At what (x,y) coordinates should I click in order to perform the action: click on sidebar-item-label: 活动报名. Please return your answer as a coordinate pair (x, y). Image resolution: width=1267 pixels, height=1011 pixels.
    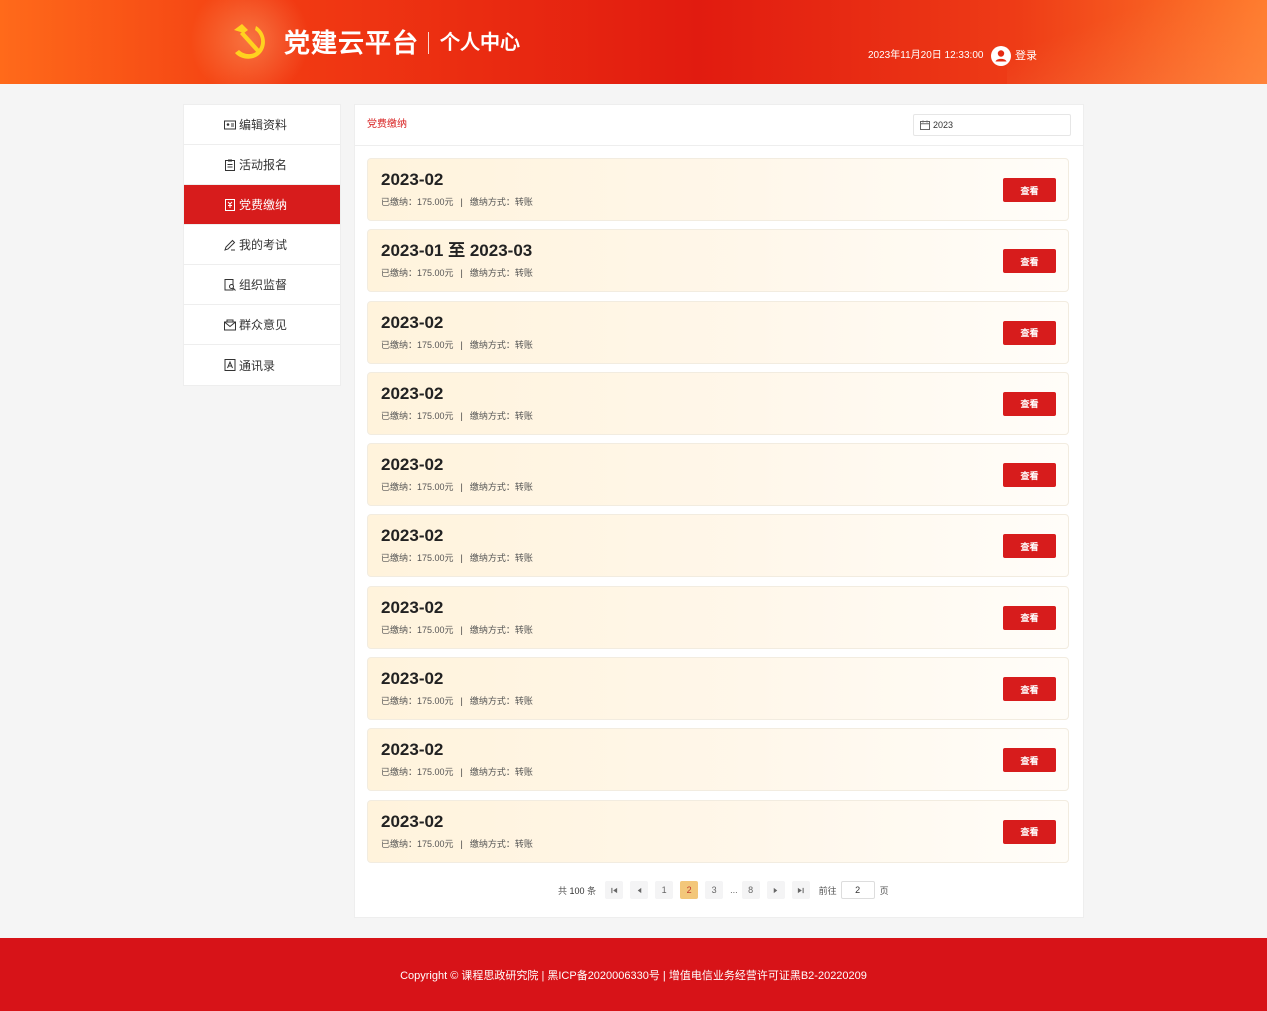
    Looking at the image, I should click on (263, 165).